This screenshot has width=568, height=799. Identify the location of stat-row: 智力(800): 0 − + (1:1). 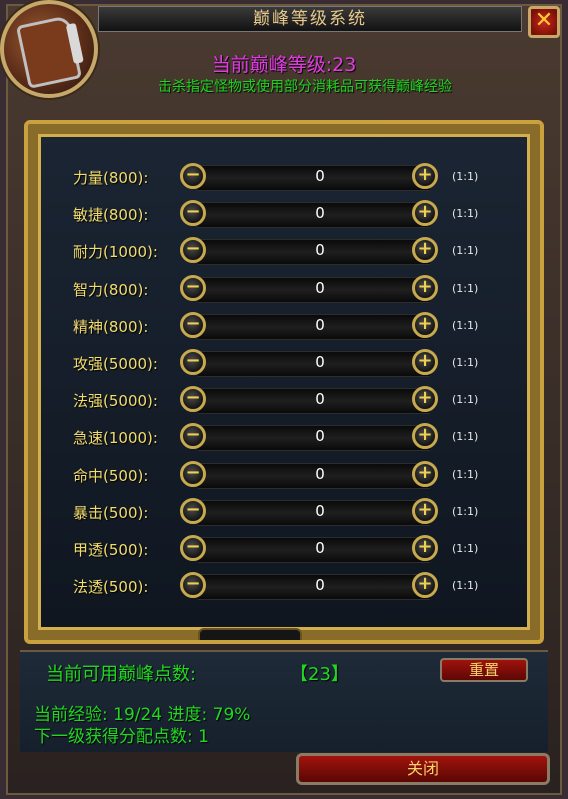
(284, 289).